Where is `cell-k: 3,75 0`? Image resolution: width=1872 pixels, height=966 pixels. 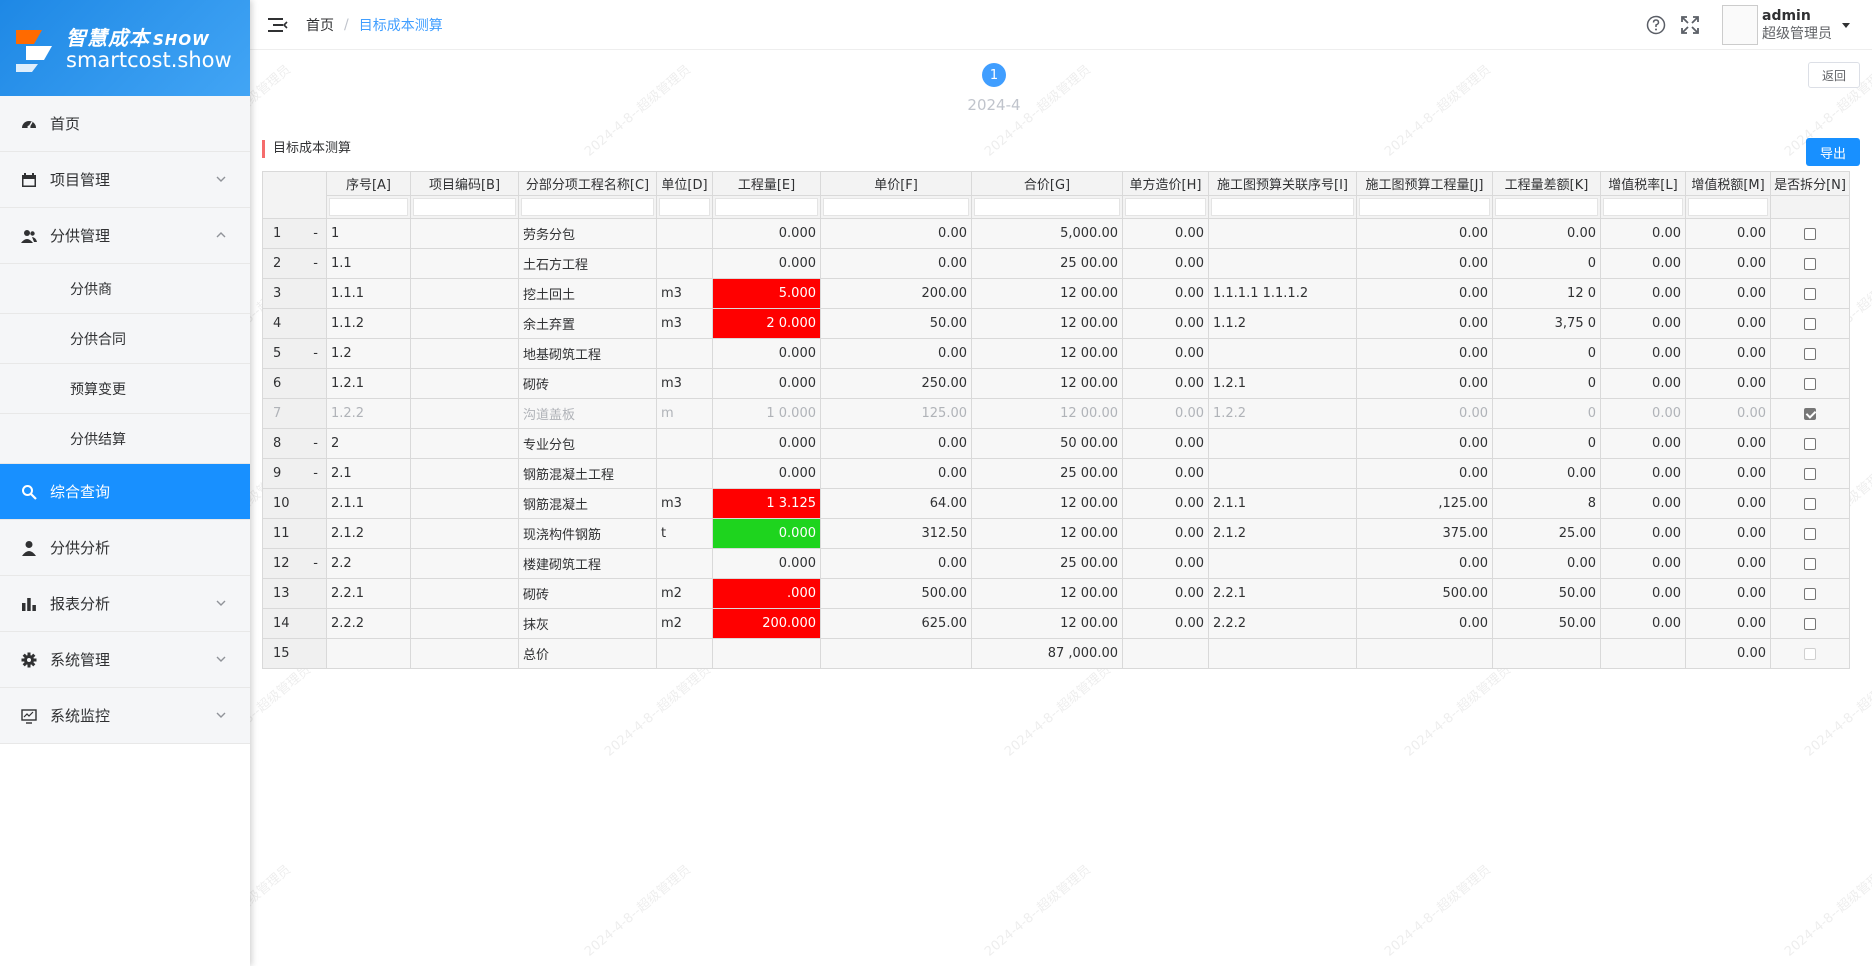
cell-k: 3,75 0 is located at coordinates (1546, 323).